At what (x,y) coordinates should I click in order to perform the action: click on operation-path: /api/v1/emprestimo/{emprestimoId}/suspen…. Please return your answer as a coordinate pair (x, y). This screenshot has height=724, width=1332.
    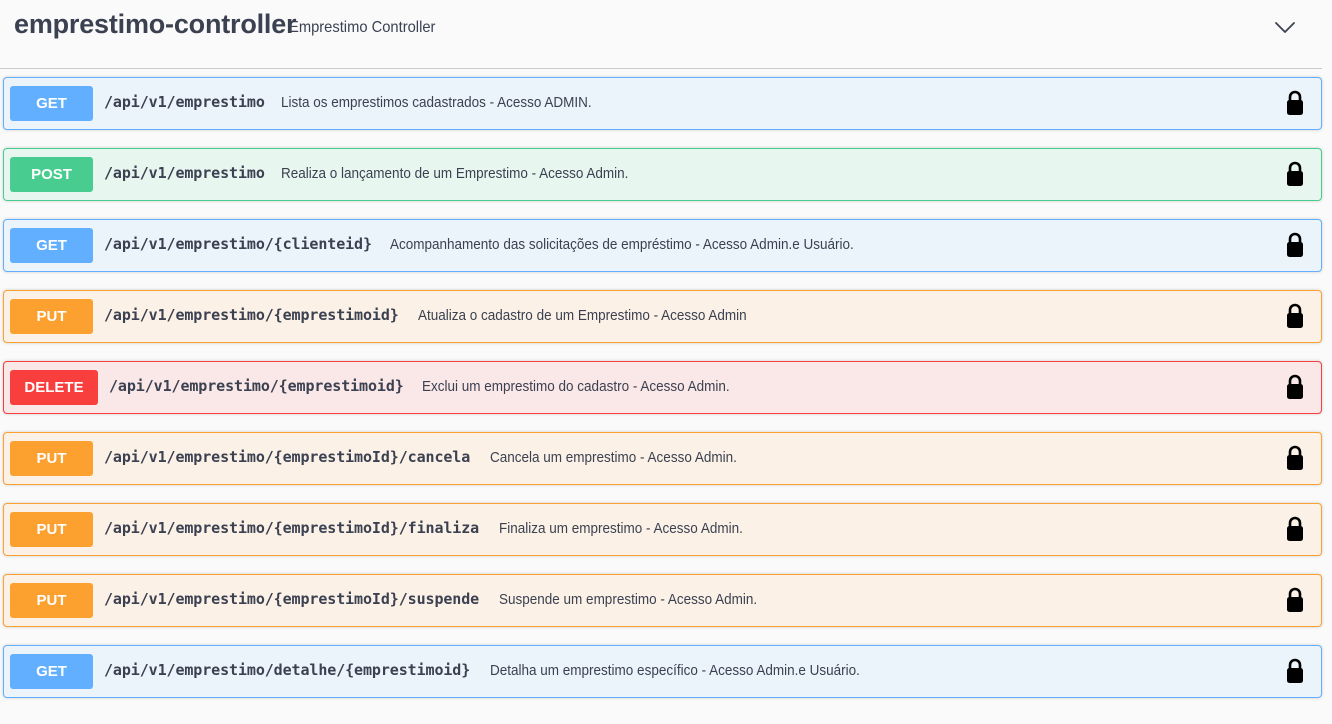
    Looking at the image, I should click on (292, 599).